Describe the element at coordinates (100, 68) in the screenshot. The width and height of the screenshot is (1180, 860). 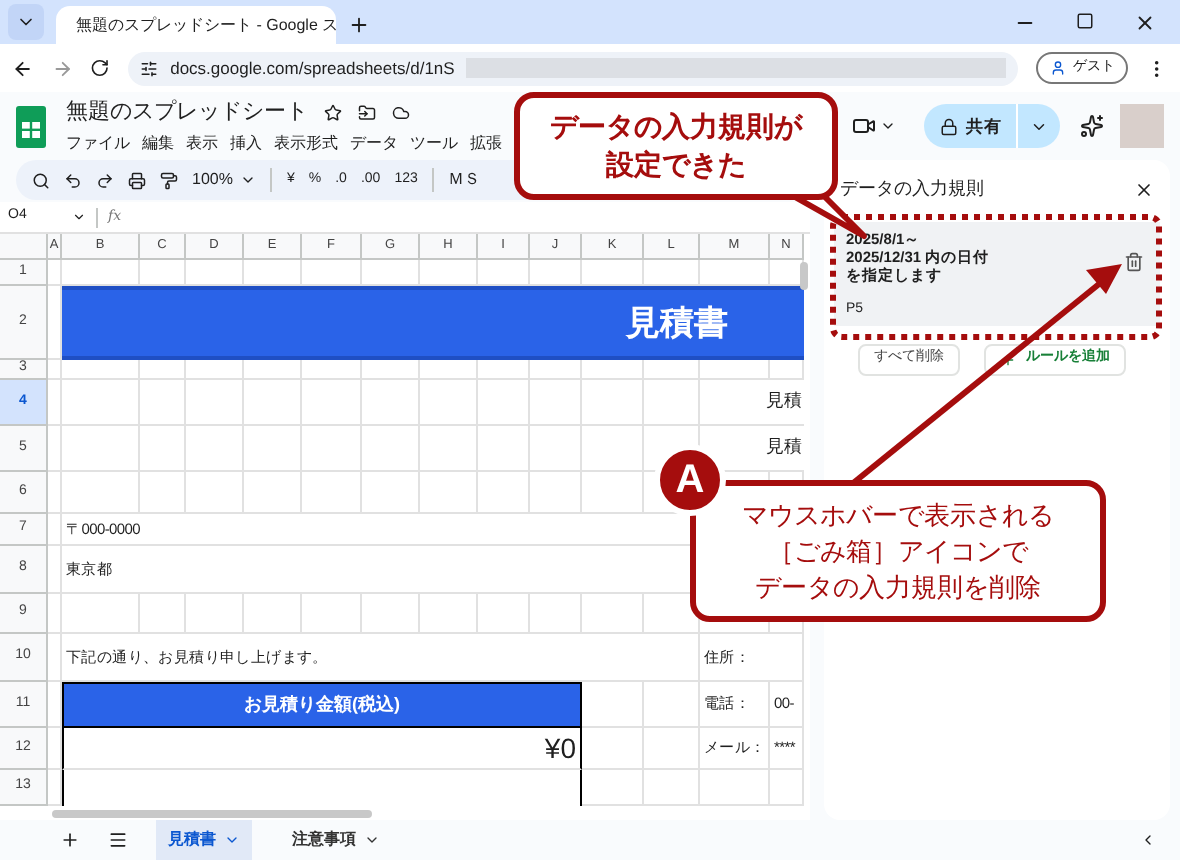
I see `reload-icon` at that location.